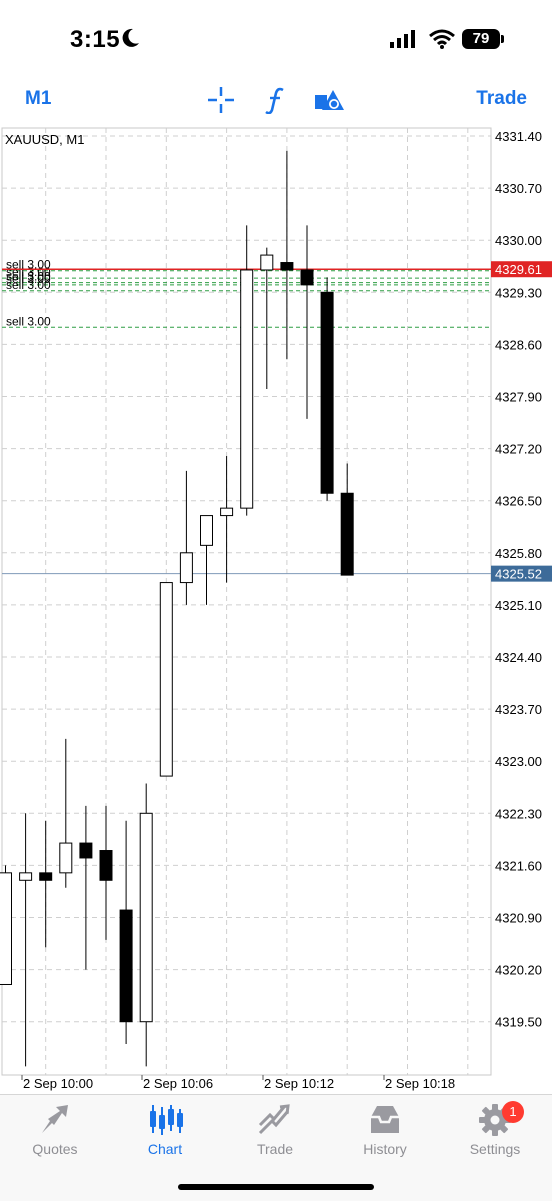 This screenshot has height=1201, width=552. I want to click on time-tick-label: 2 Sep 10:00, so click(58, 1083).